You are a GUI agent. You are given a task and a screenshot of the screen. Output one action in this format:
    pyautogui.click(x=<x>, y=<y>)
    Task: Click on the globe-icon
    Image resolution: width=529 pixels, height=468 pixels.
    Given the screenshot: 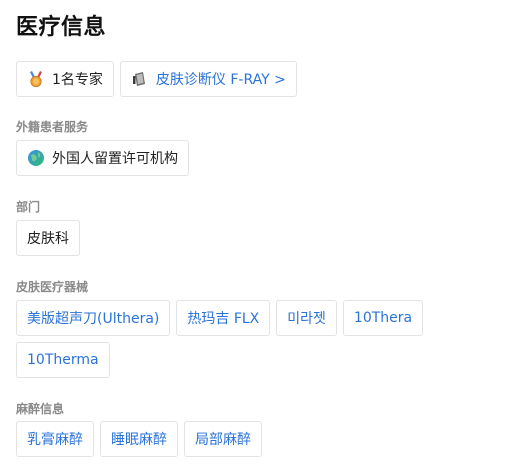 What is the action you would take?
    pyautogui.click(x=36, y=158)
    